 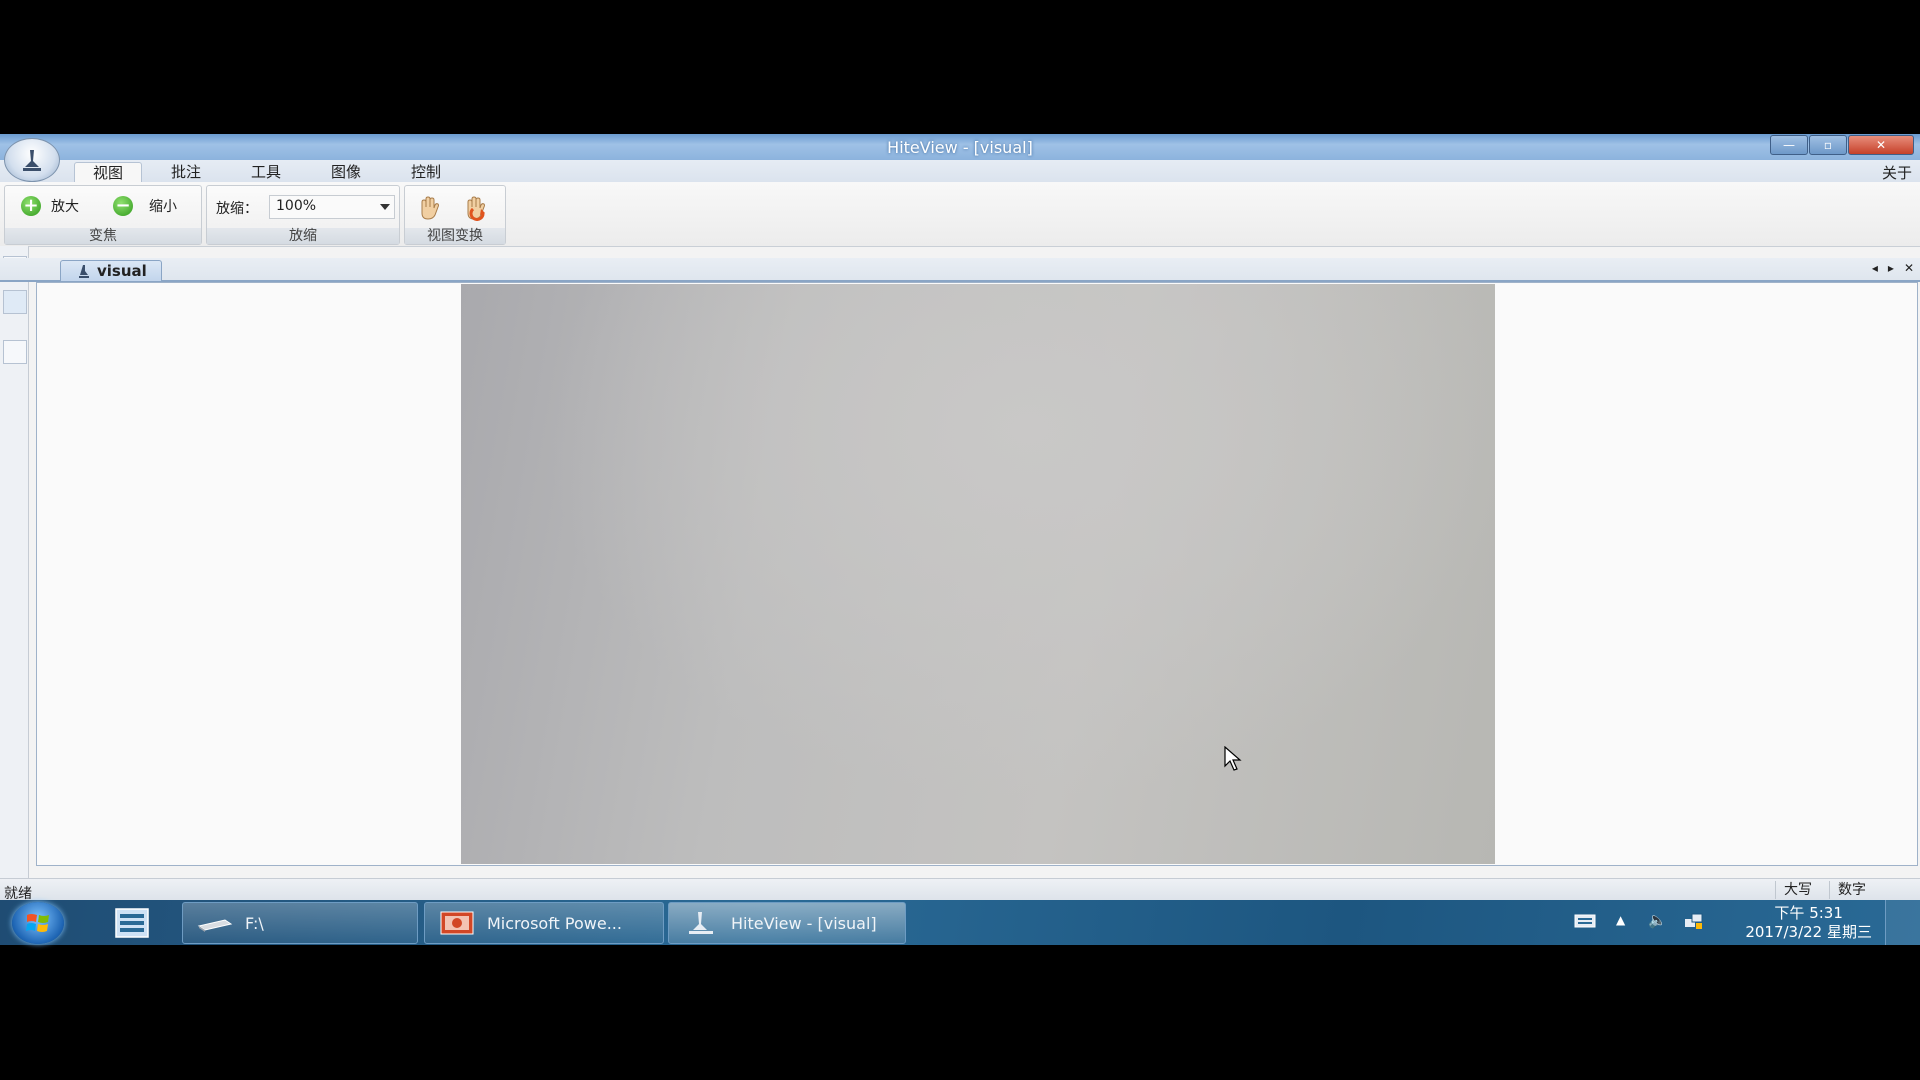 I want to click on window-controls: — ▫ ✕, so click(x=1841, y=145).